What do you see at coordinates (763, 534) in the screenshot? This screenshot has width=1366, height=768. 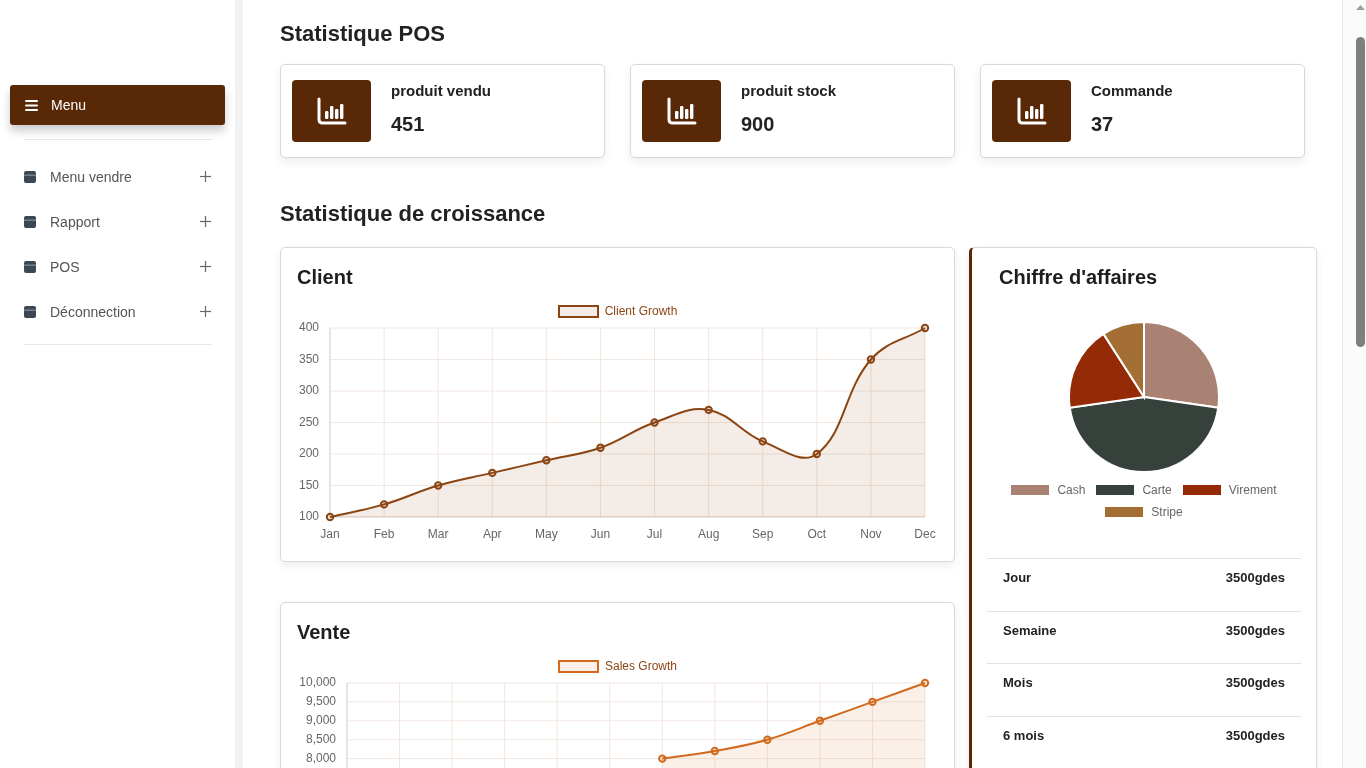 I see `axis-label: Sep` at bounding box center [763, 534].